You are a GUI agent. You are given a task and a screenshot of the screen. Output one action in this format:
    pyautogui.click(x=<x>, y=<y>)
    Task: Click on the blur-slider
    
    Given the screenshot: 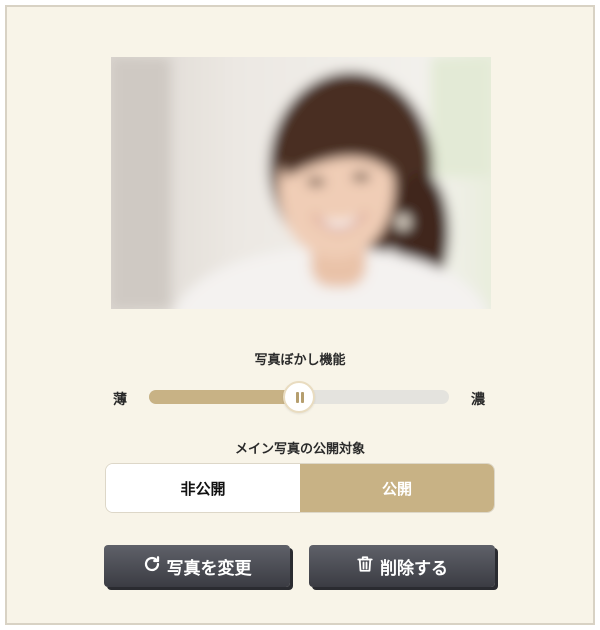 What is the action you would take?
    pyautogui.click(x=299, y=397)
    